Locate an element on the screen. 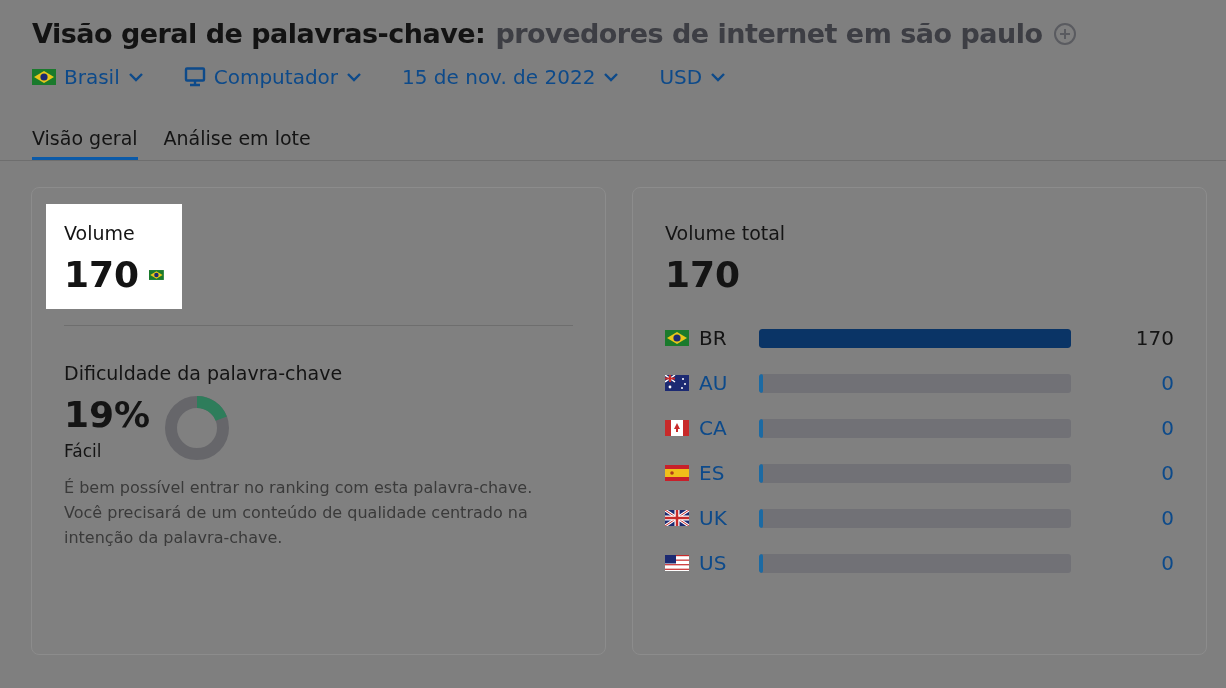 The height and width of the screenshot is (688, 1226). total-volume-value: 170 is located at coordinates (703, 274).